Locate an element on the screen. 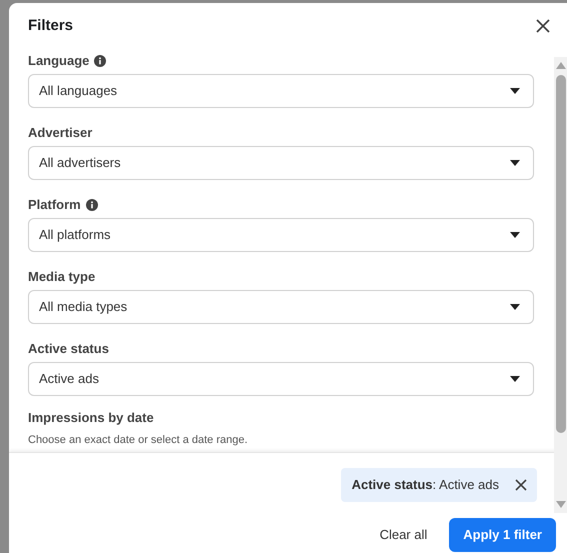  field-label: Advertiser is located at coordinates (60, 133).